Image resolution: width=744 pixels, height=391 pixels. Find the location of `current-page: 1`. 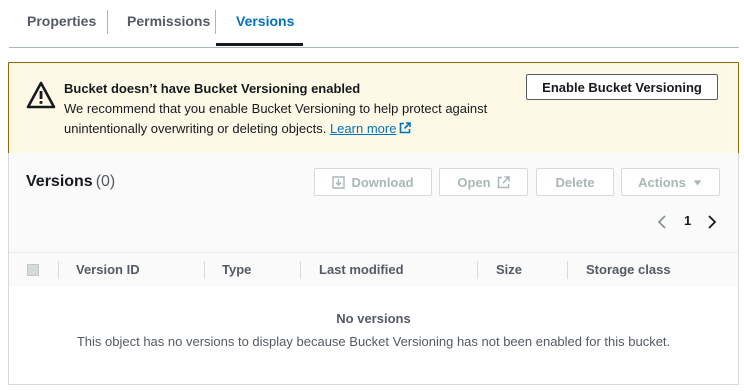

current-page: 1 is located at coordinates (687, 220).